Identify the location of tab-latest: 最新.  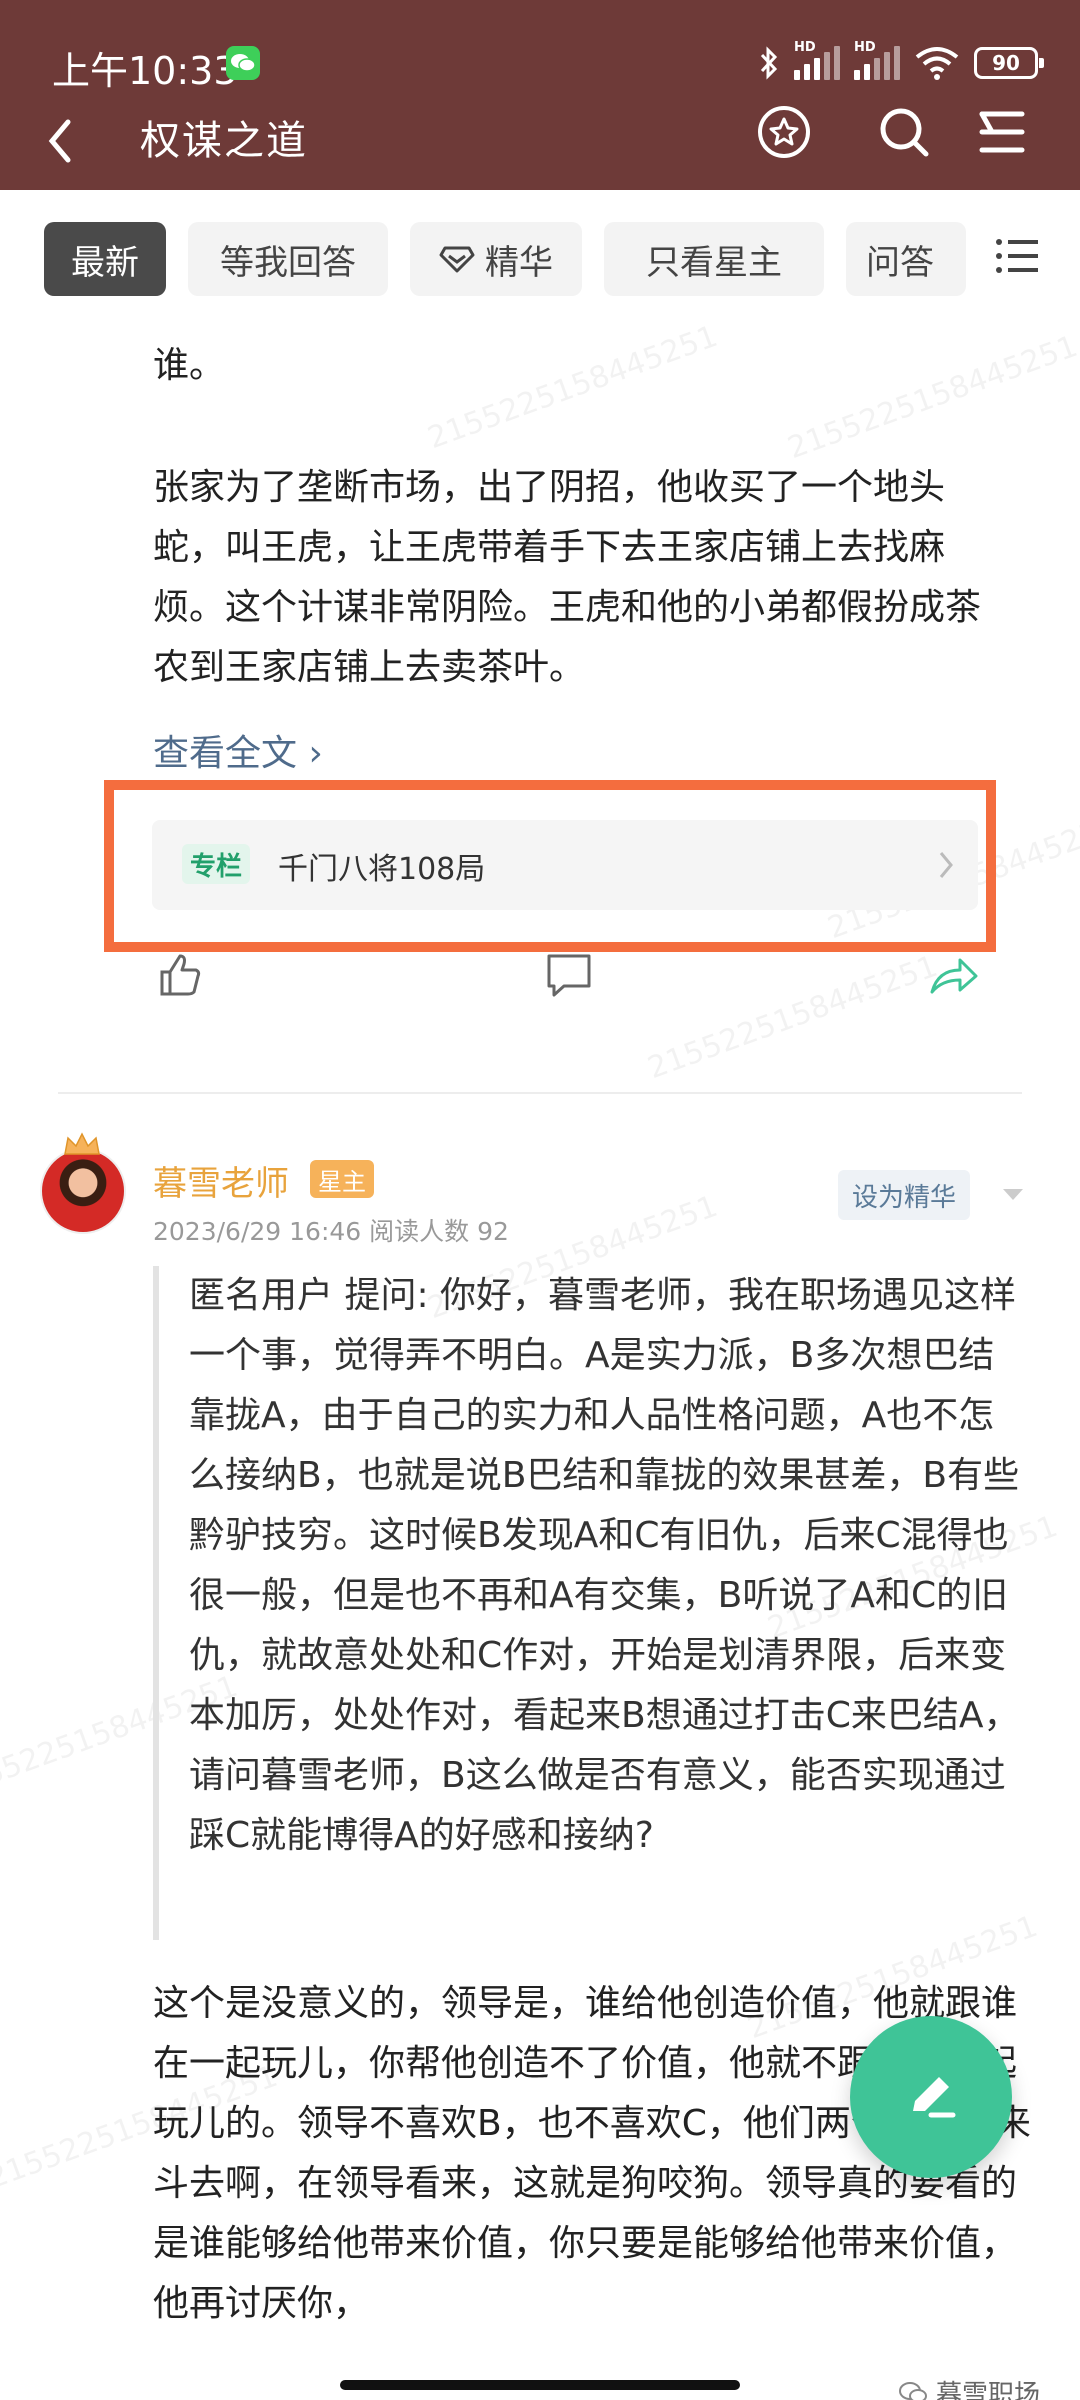
(105, 259).